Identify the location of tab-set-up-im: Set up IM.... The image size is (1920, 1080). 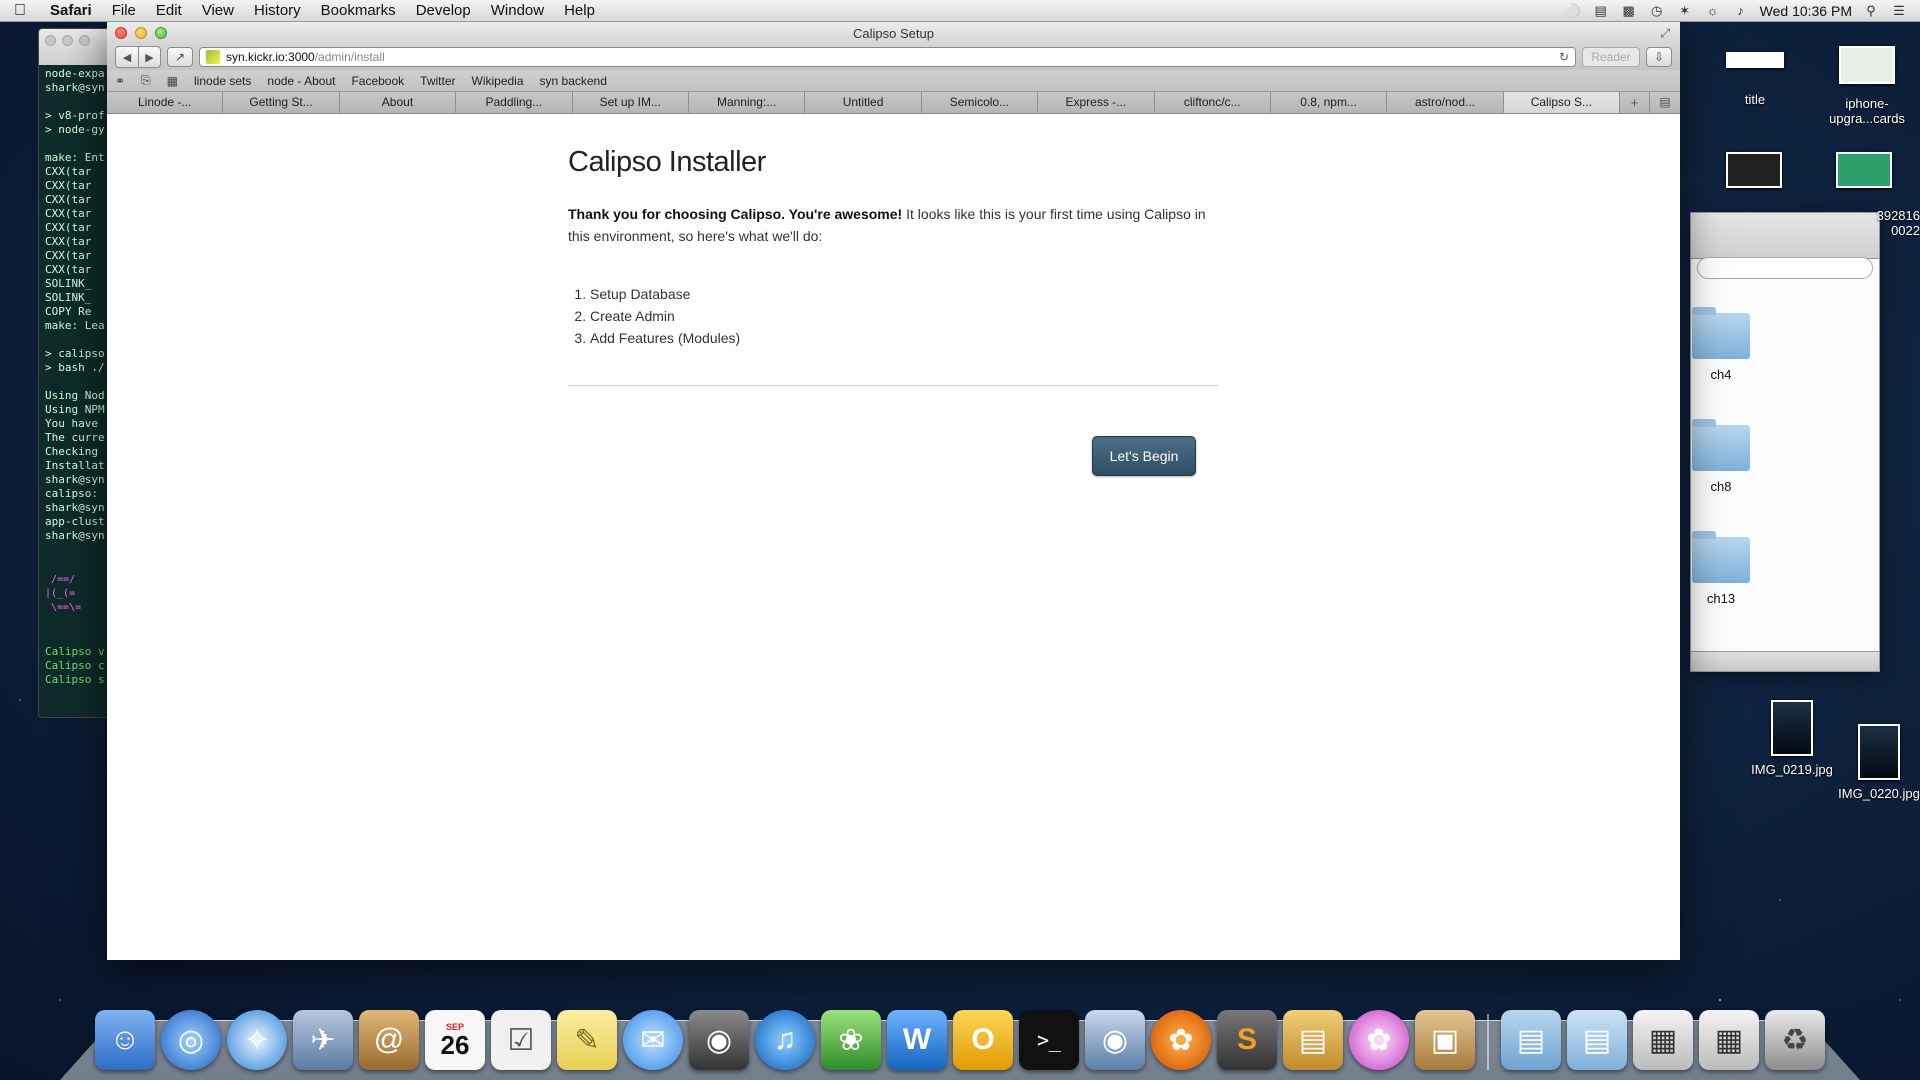
(630, 102).